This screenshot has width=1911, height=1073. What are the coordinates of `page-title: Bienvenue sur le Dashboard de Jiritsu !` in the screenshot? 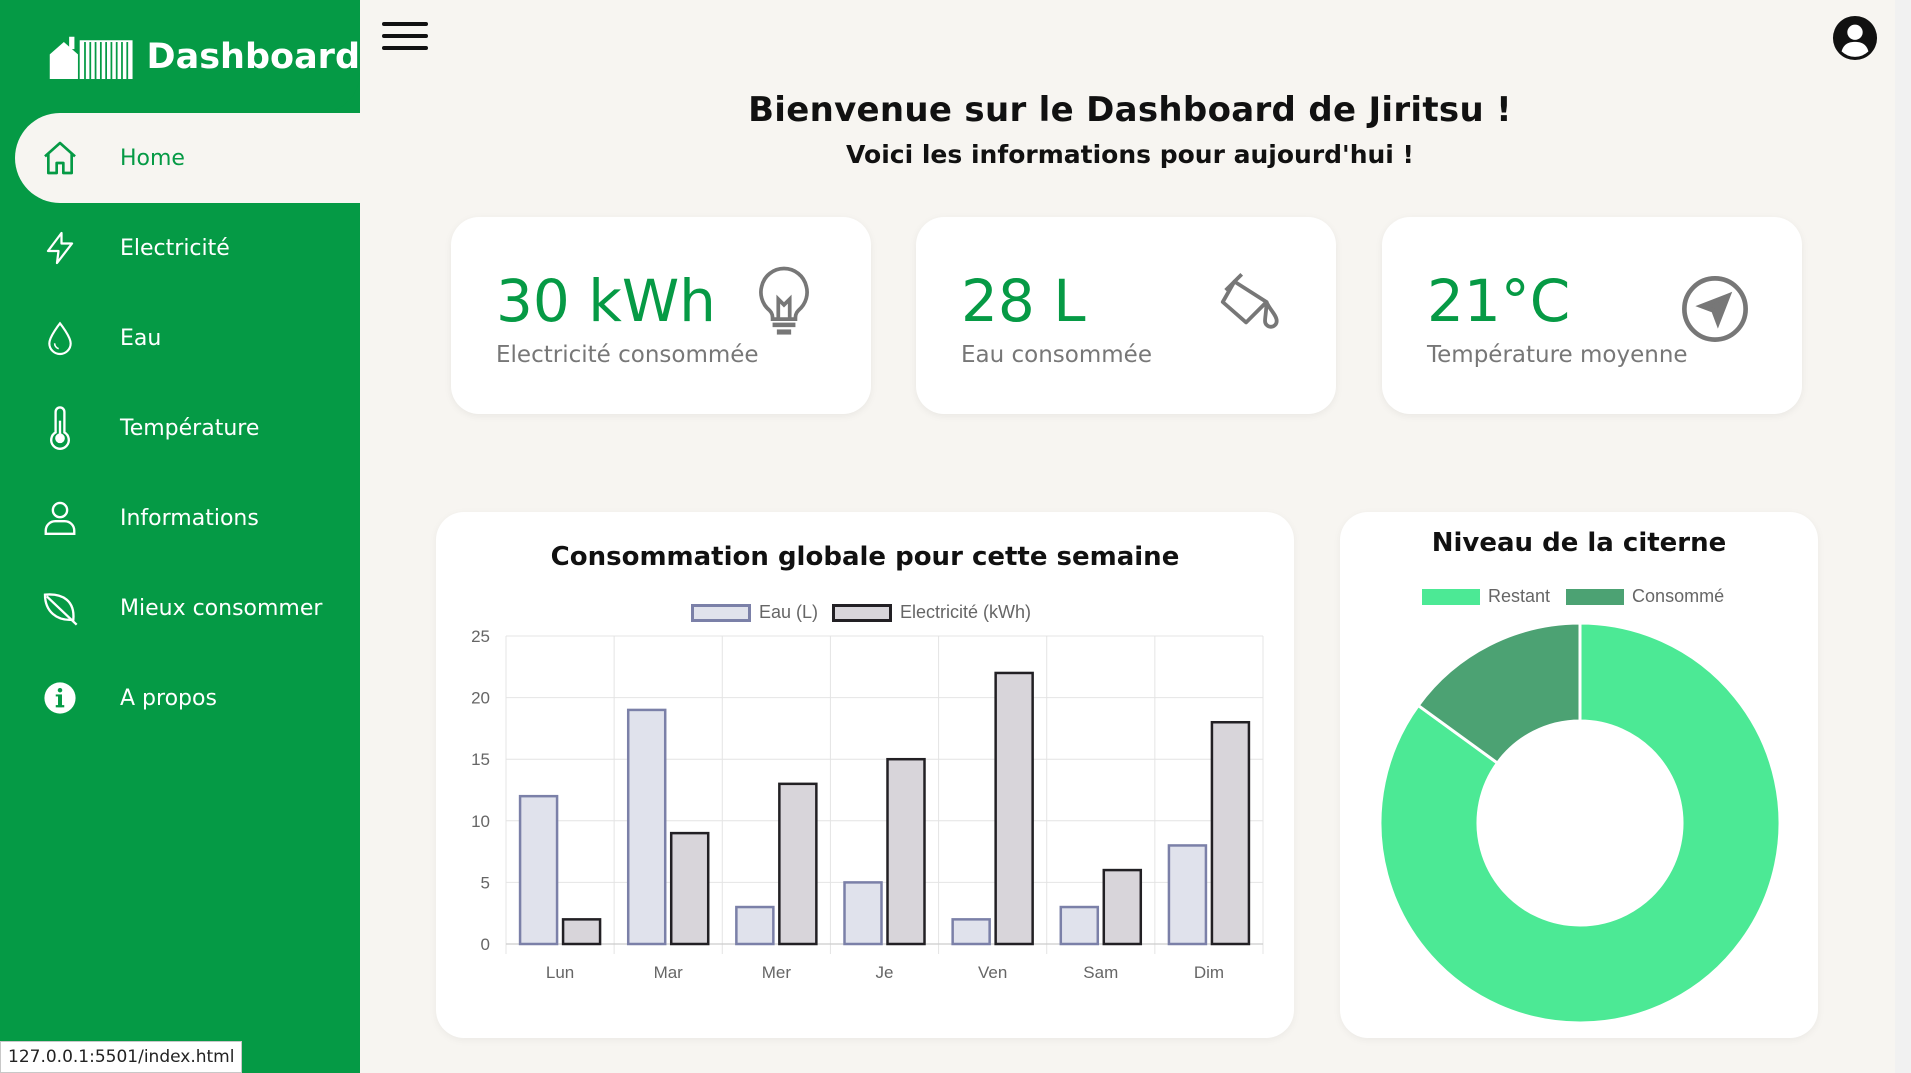 It's located at (1130, 110).